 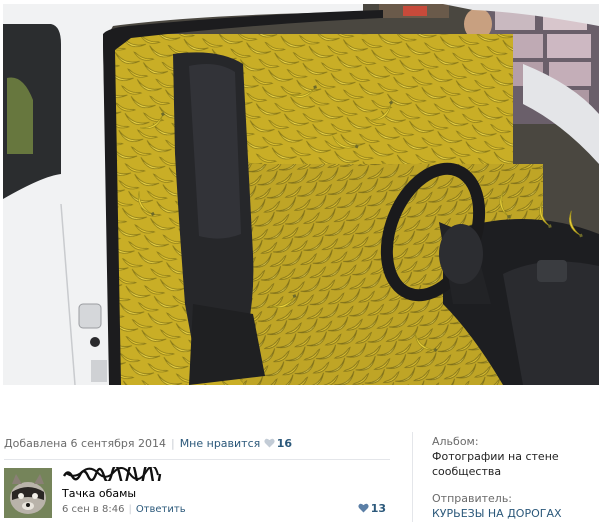 What do you see at coordinates (197, 491) in the screenshot?
I see `comment: Тачка обамы 6 сен в 8:46 | Ответить 13` at bounding box center [197, 491].